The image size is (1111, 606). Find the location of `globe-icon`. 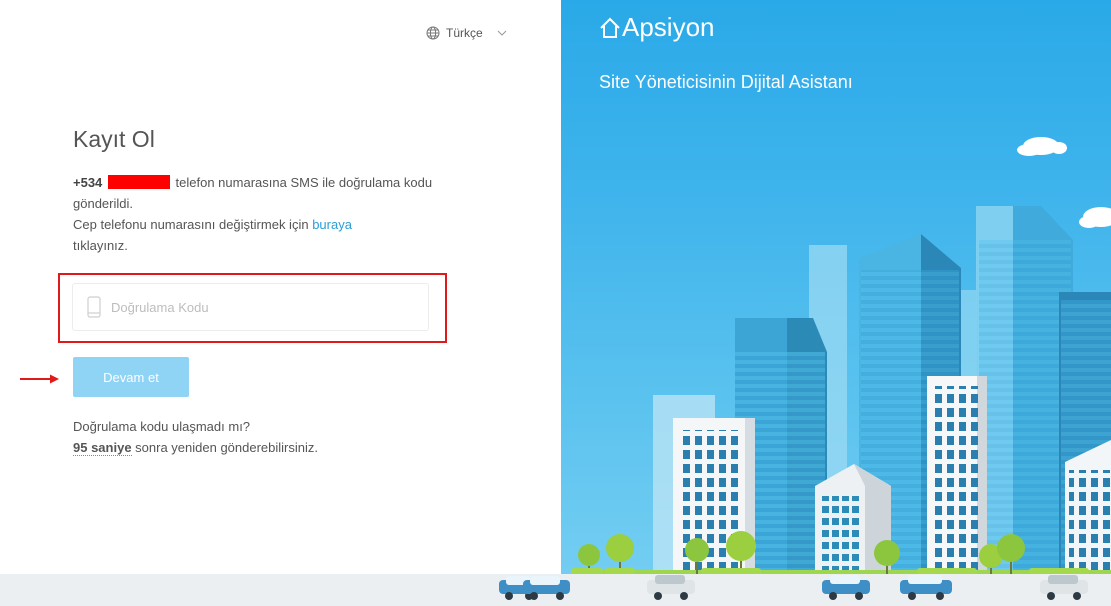

globe-icon is located at coordinates (433, 33).